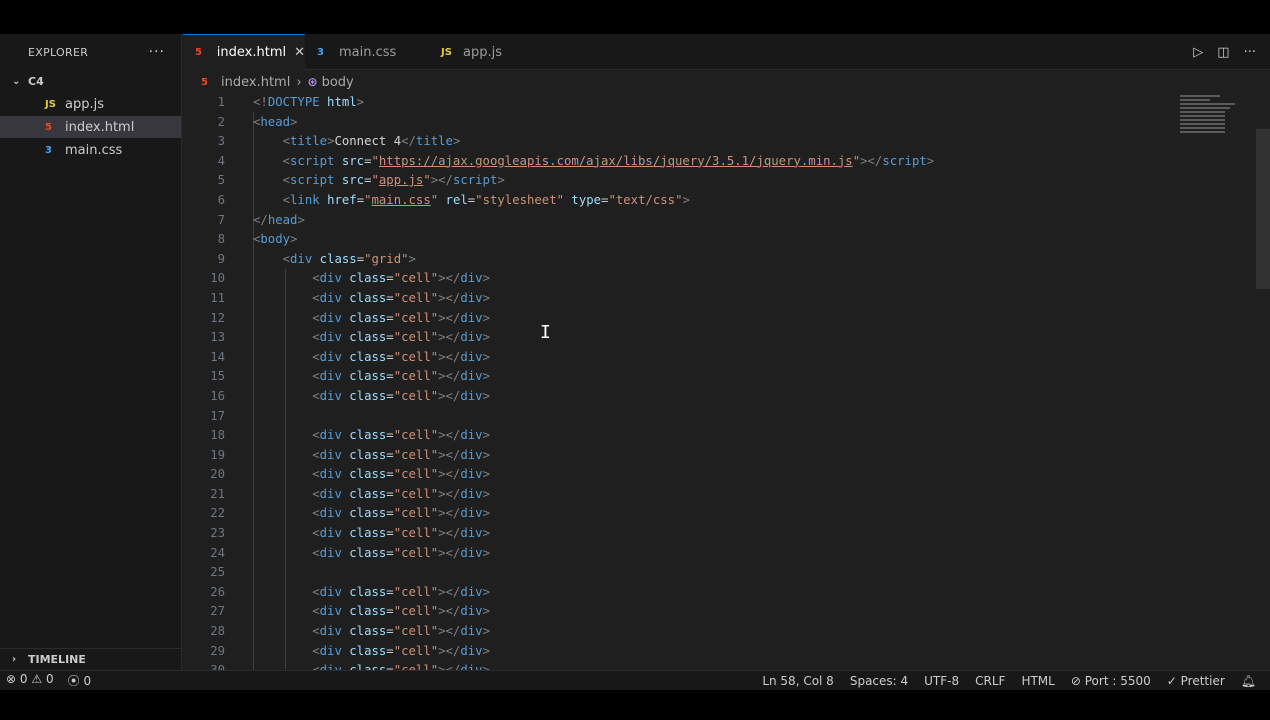  I want to click on code-line: 21 <div class="cell"></div>, so click(726, 495).